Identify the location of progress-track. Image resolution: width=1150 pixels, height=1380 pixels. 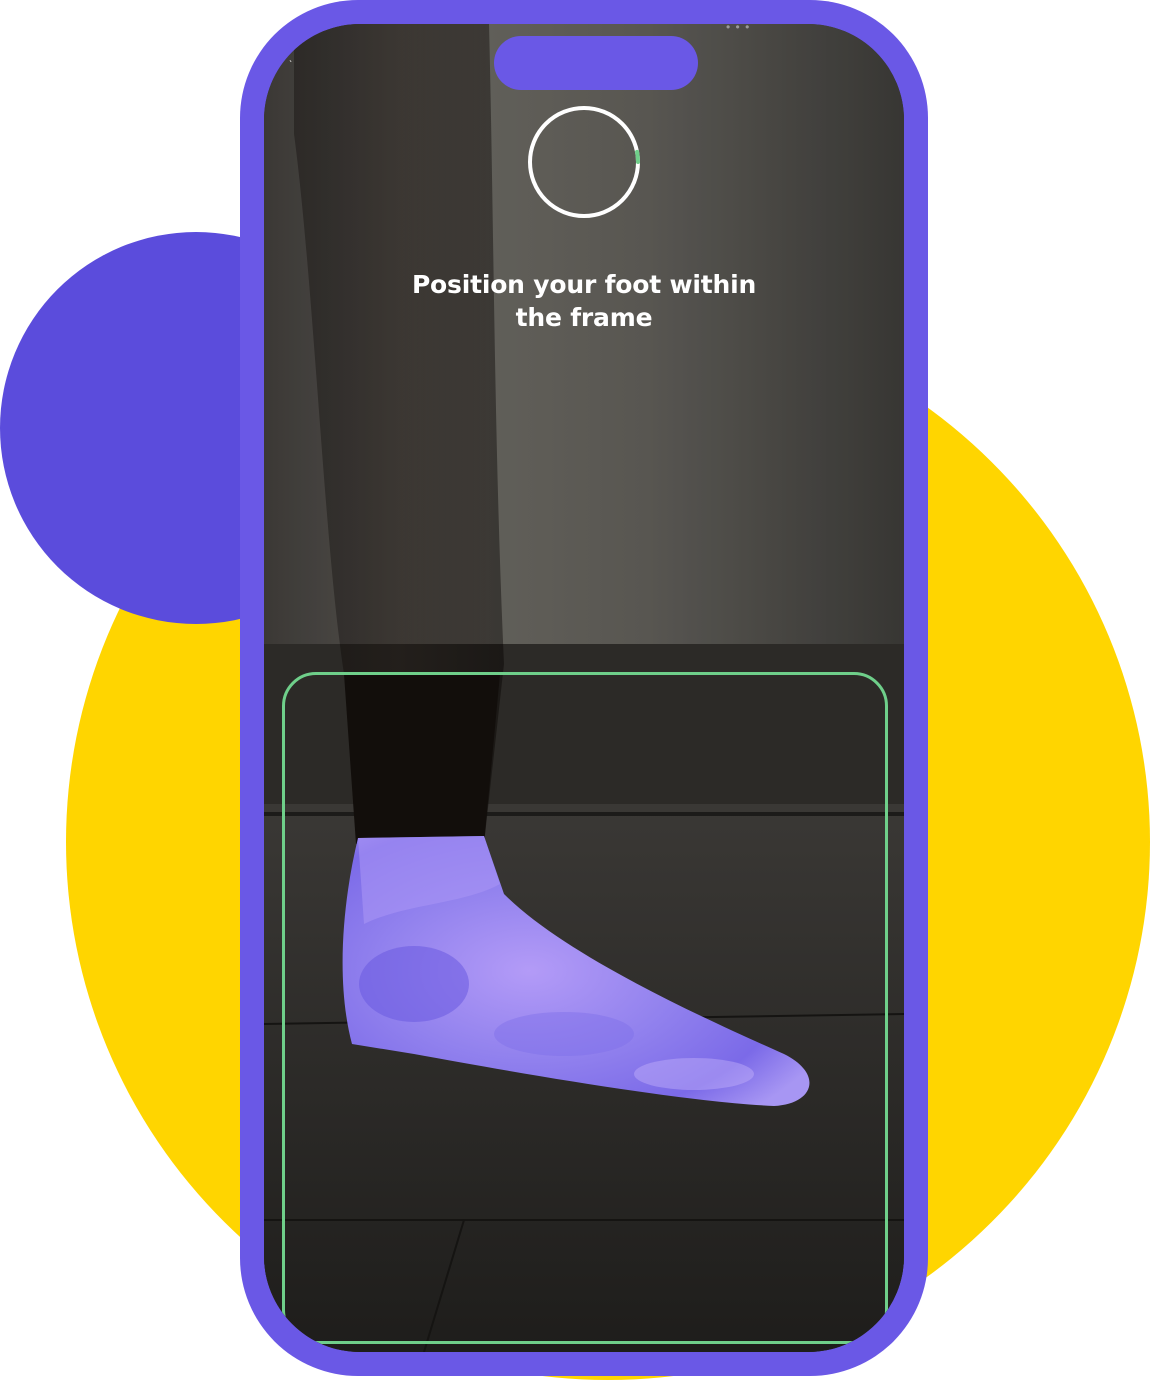
(584, 162).